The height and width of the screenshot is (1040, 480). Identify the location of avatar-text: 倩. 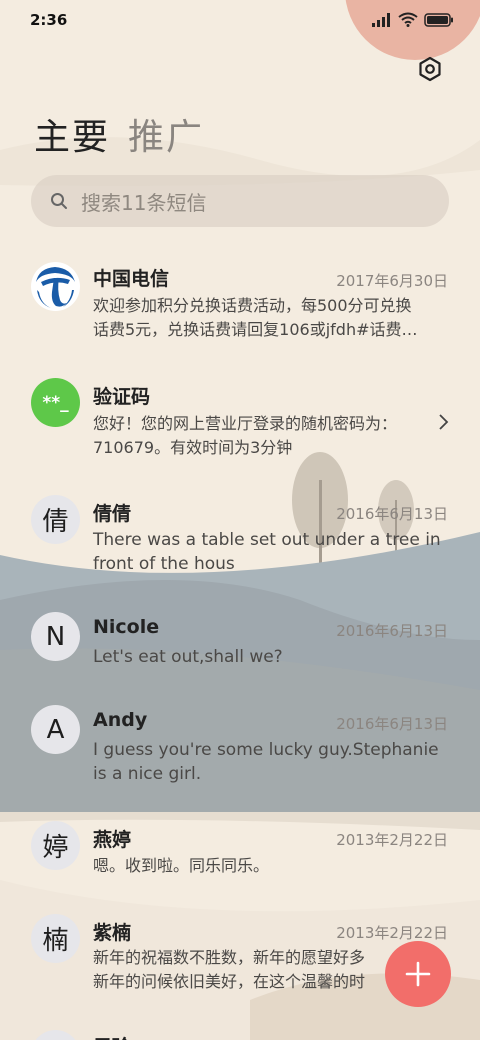
(55, 522).